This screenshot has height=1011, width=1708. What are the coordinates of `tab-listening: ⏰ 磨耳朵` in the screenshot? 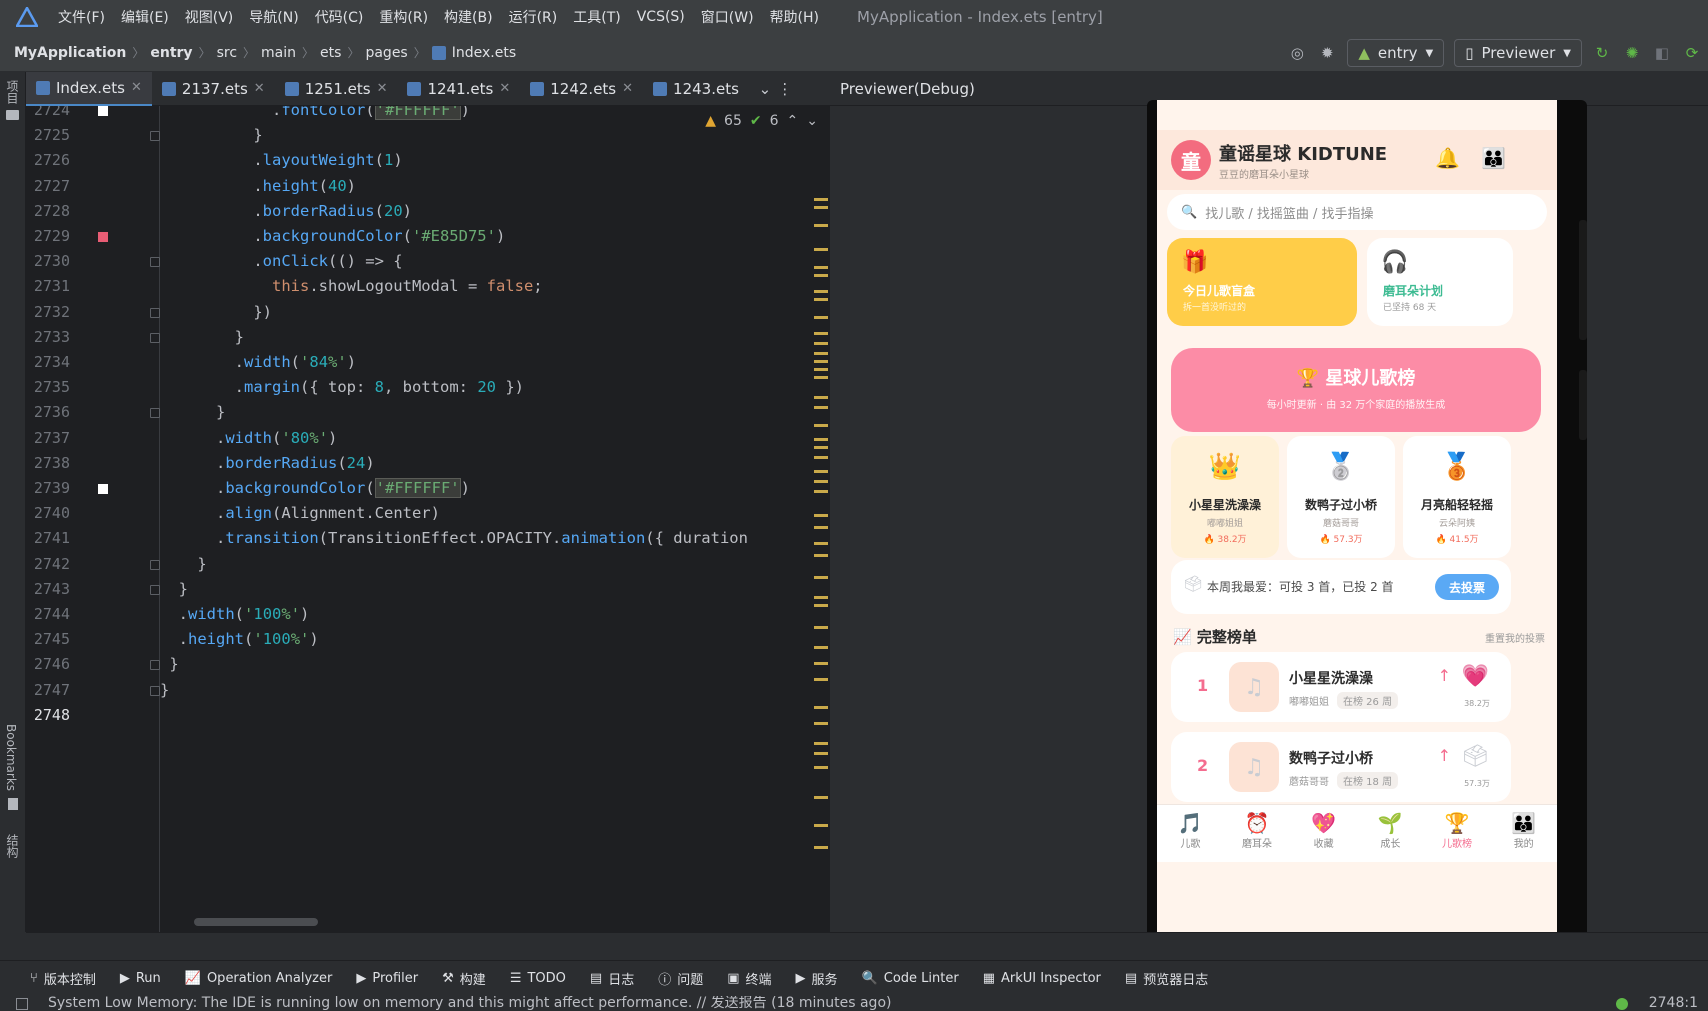 It's located at (1257, 833).